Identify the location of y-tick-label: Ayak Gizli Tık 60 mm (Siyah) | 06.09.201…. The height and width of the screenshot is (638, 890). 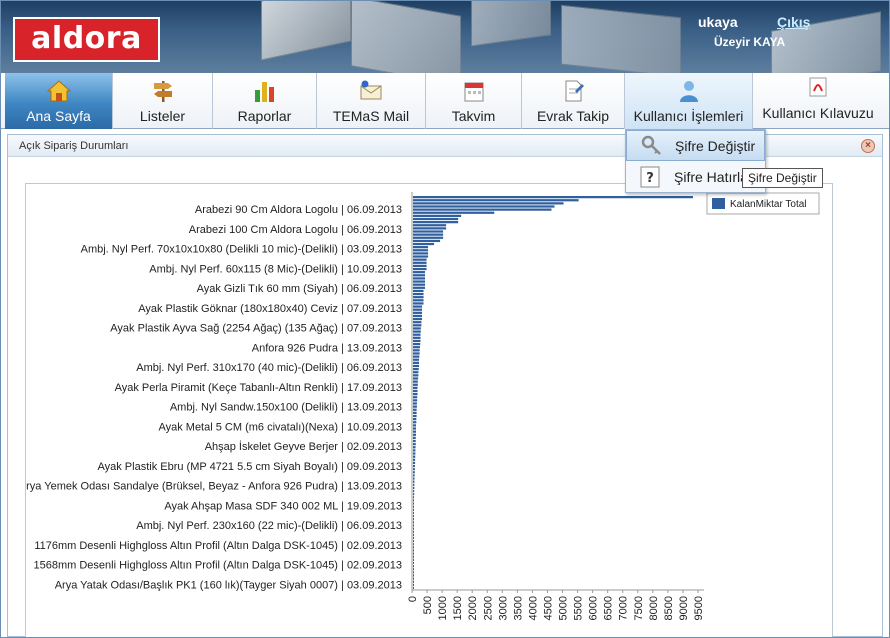
(299, 289).